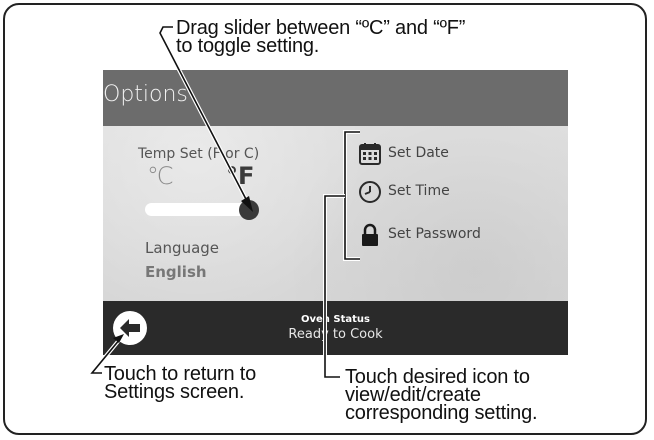 The width and height of the screenshot is (654, 440). What do you see at coordinates (199, 209) in the screenshot?
I see `temp-unit-slider` at bounding box center [199, 209].